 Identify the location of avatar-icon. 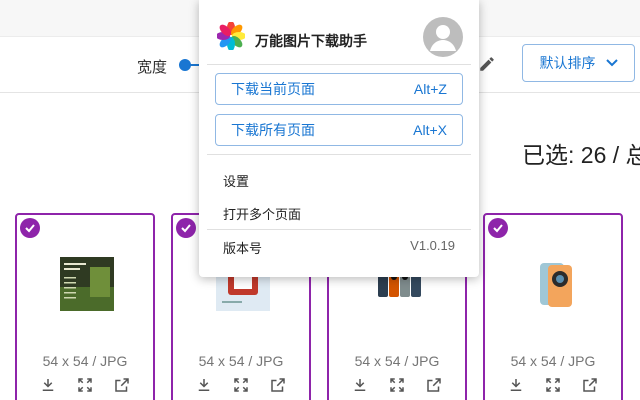
(443, 37).